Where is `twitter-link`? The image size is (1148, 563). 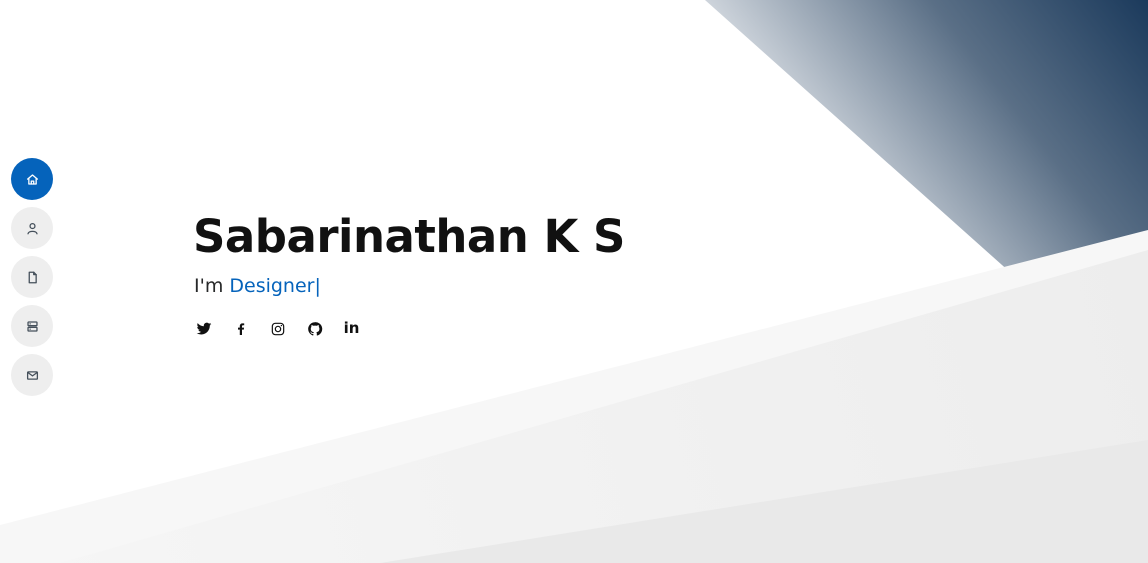 twitter-link is located at coordinates (203, 328).